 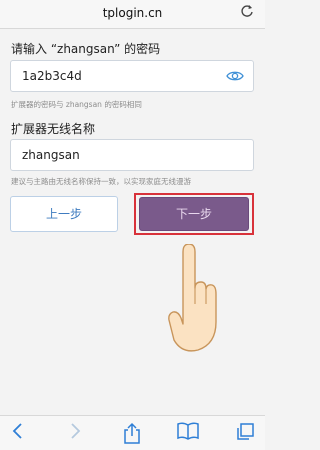 What do you see at coordinates (132, 76) in the screenshot?
I see `password-field: 1a2b3c4d` at bounding box center [132, 76].